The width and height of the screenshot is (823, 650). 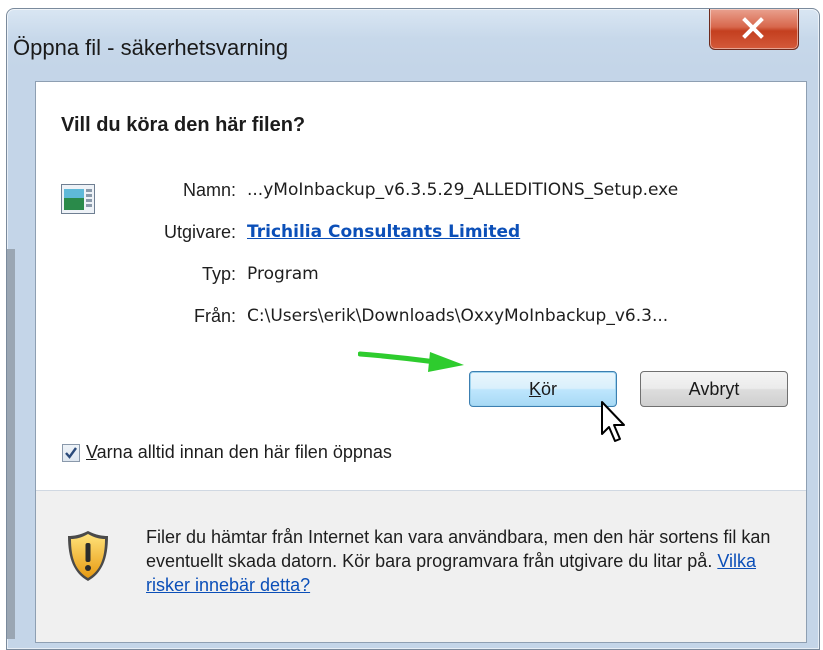 I want to click on publisher-row: Utgivare: Trichilia Consultants Limited, so click(x=421, y=235).